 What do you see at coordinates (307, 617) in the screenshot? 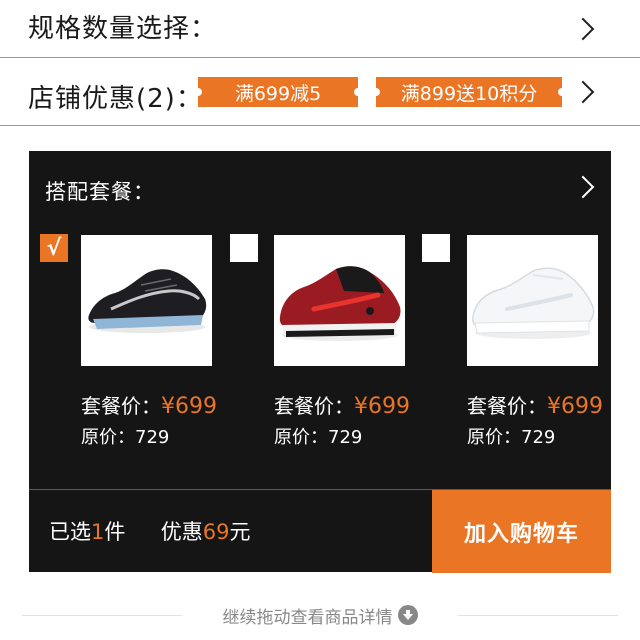
I see `drag-for-details-label: 继续拖动查看商品详情` at bounding box center [307, 617].